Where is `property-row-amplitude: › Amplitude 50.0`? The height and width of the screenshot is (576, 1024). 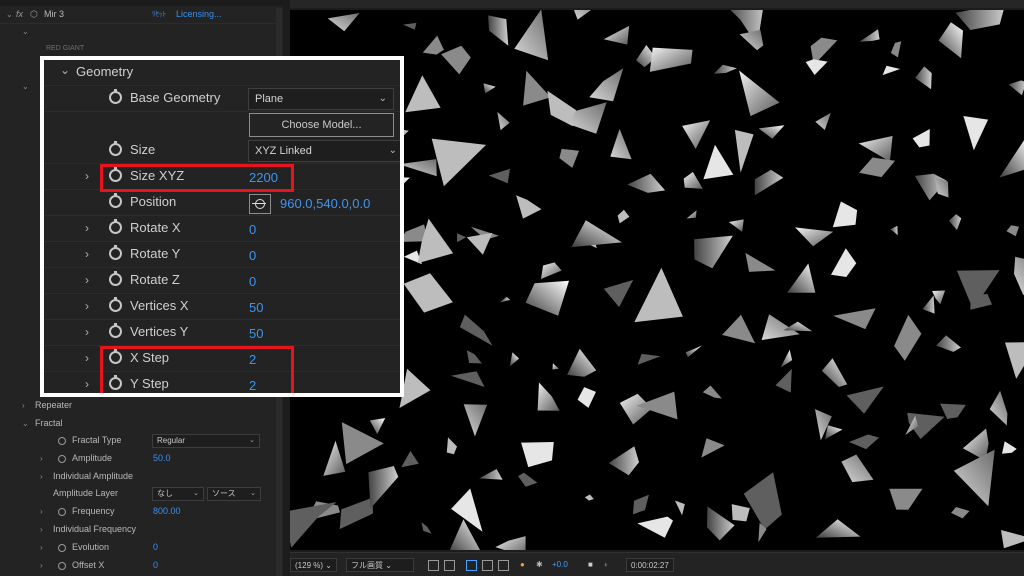 property-row-amplitude: › Amplitude 50.0 is located at coordinates (138, 458).